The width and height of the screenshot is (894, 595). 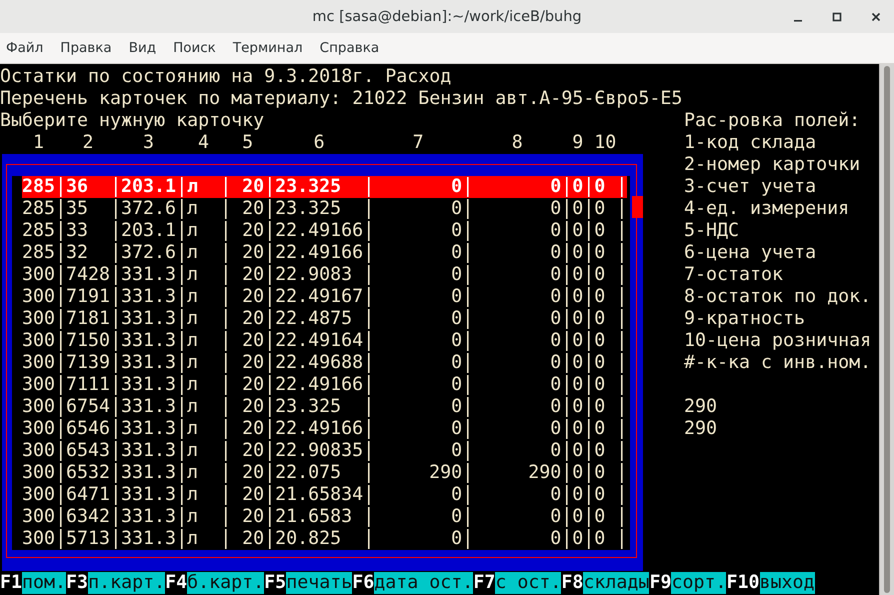 What do you see at coordinates (88, 341) in the screenshot?
I see `table-cell: 7150` at bounding box center [88, 341].